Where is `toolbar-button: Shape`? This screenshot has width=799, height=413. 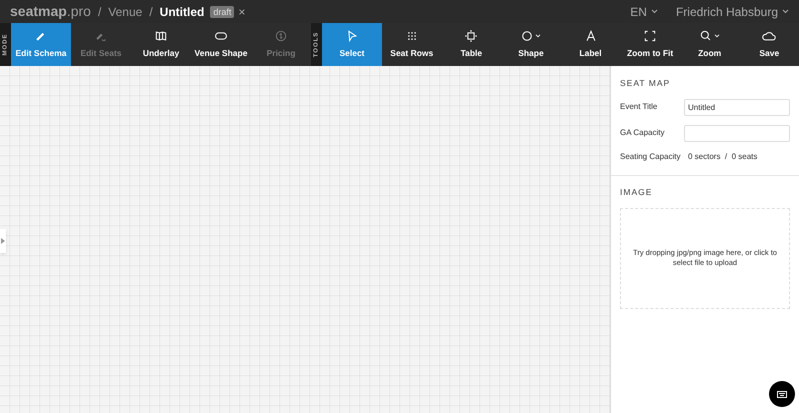 toolbar-button: Shape is located at coordinates (531, 44).